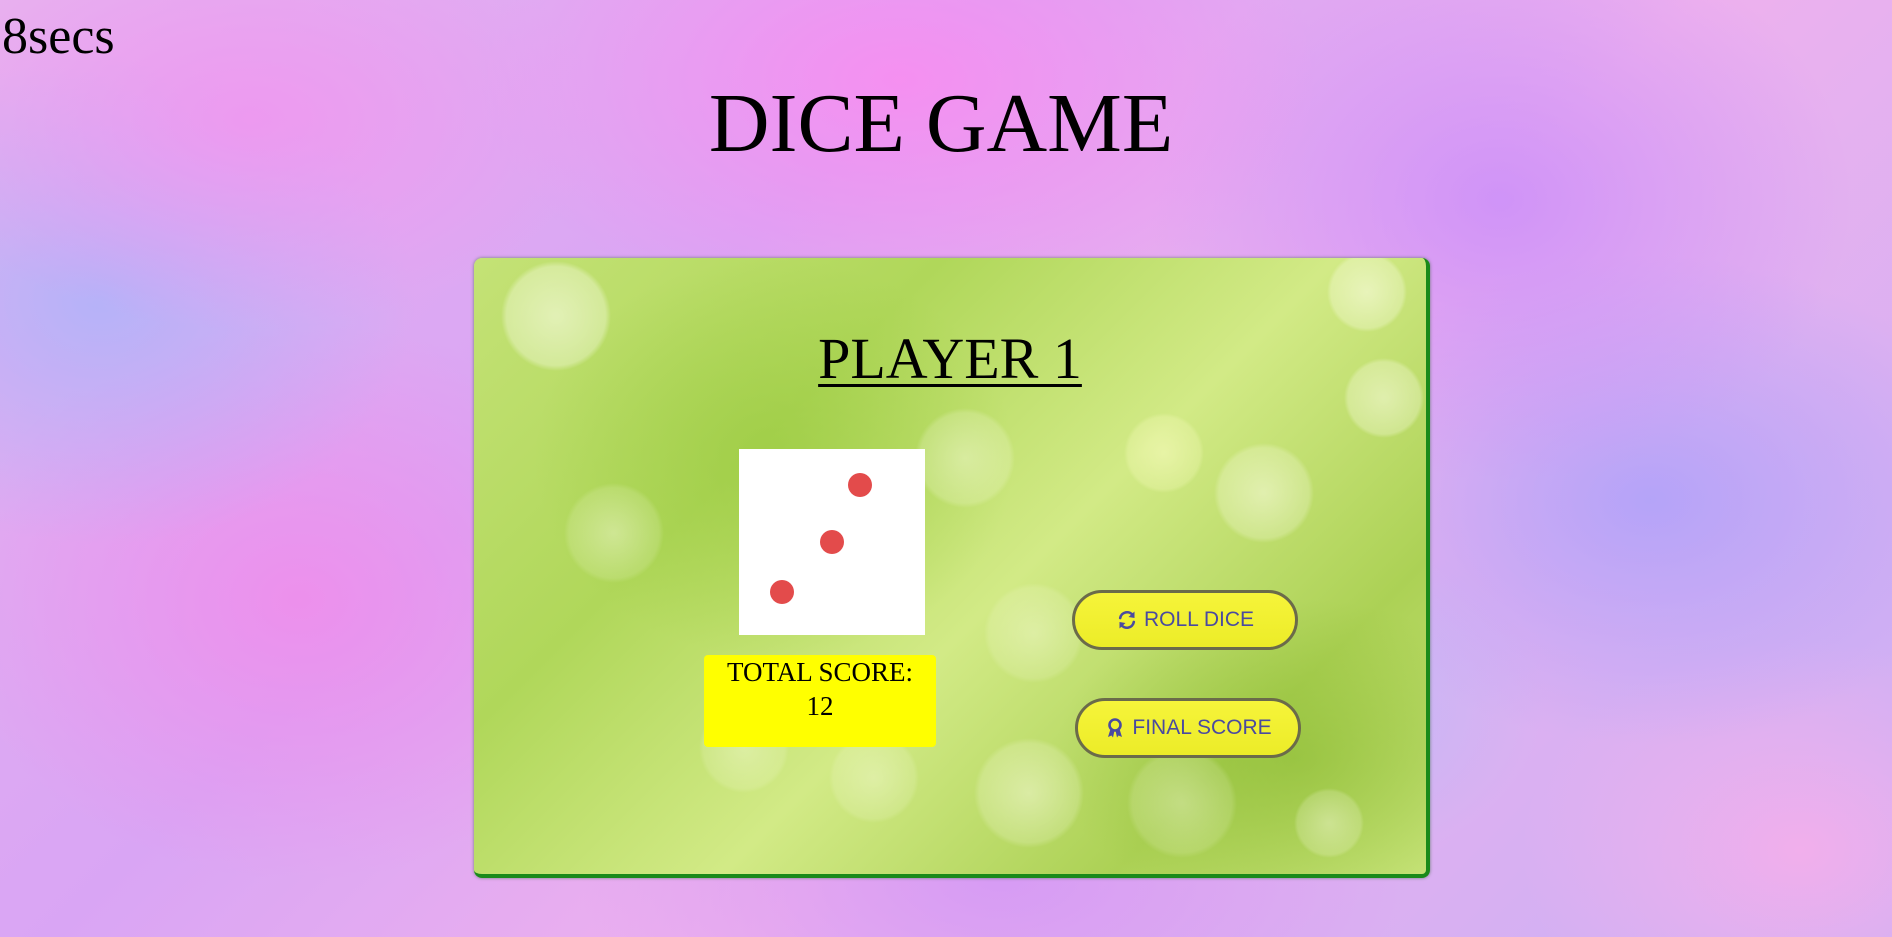 This screenshot has height=937, width=1892. Describe the element at coordinates (1115, 728) in the screenshot. I see `award-icon` at that location.